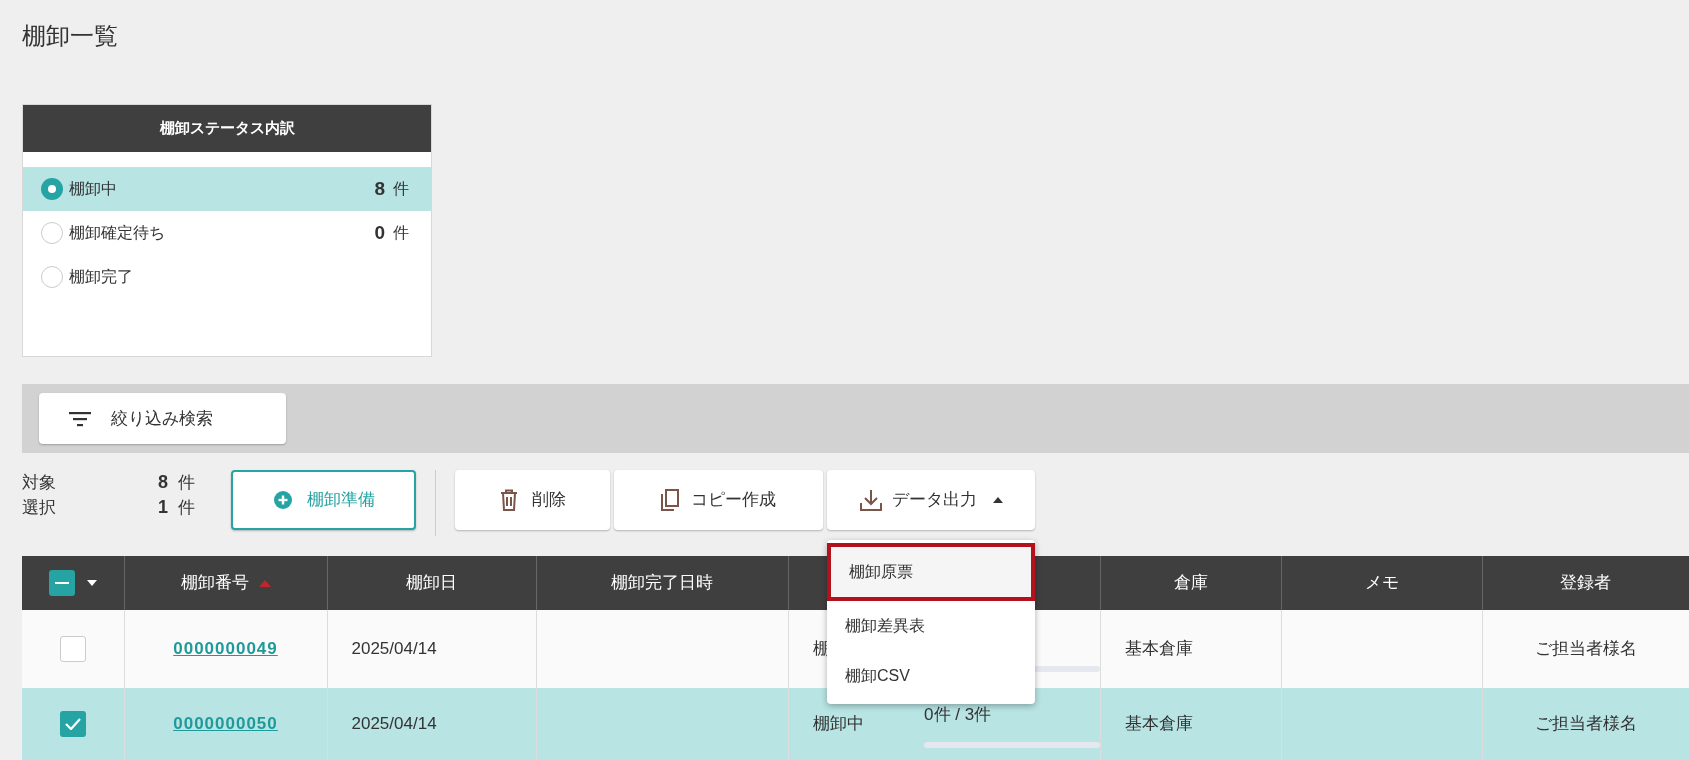  What do you see at coordinates (93, 189) in the screenshot?
I see `status-label: 棚卸中` at bounding box center [93, 189].